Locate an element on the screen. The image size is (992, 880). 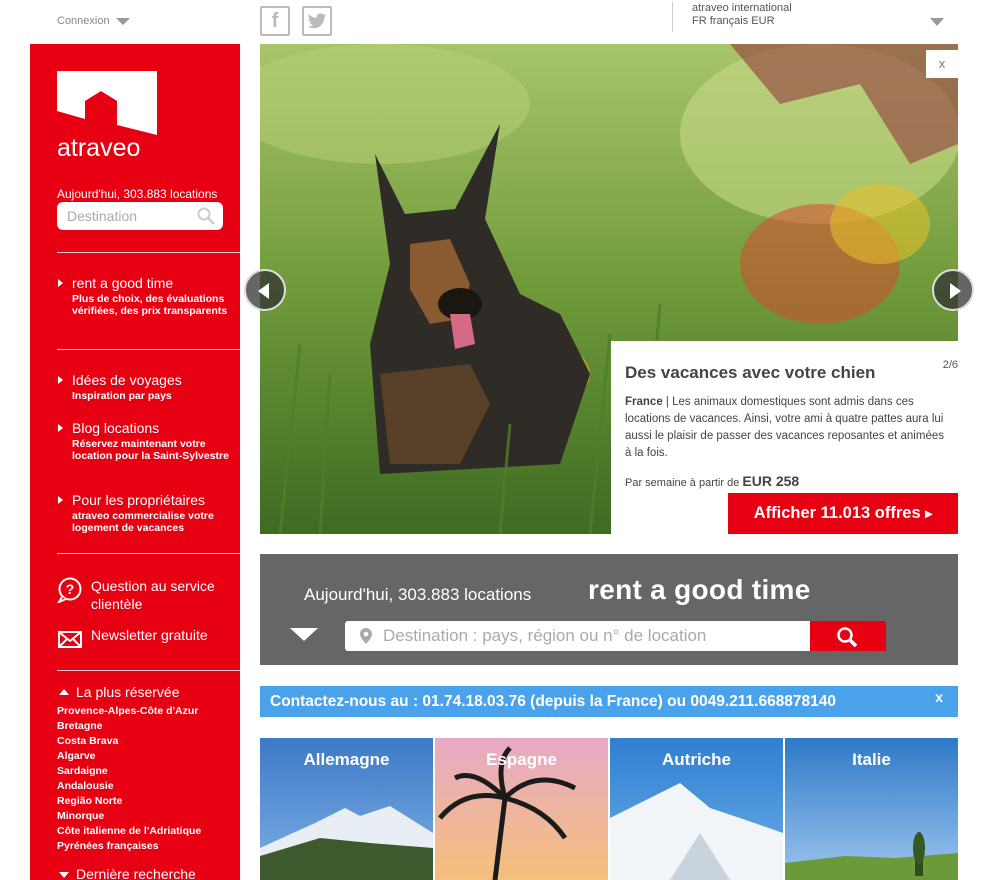
hero-prev-arrow-icon is located at coordinates (265, 290).